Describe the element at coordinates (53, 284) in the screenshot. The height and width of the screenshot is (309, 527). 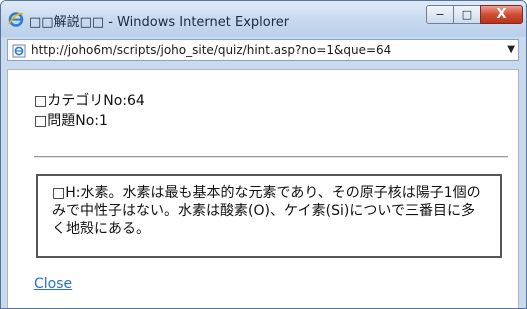
I see `close-link: Close` at that location.